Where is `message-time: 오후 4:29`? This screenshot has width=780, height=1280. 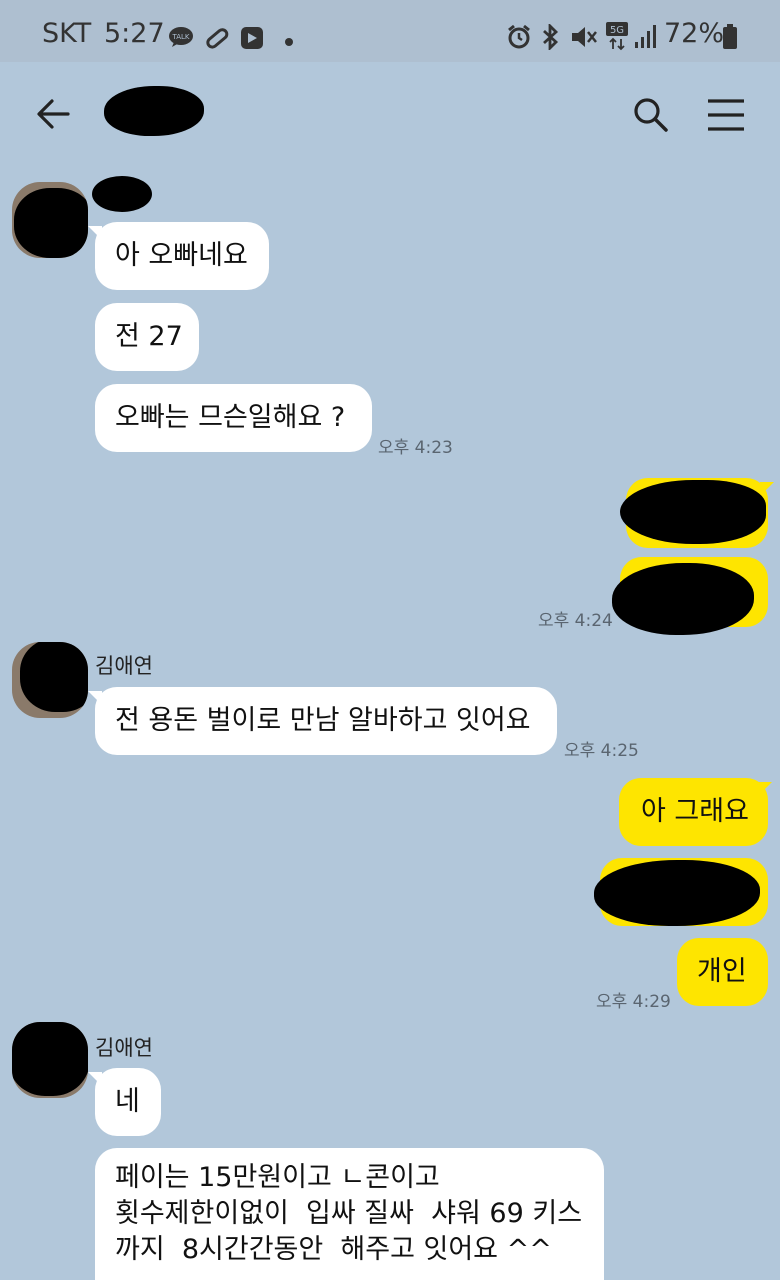
message-time: 오후 4:29 is located at coordinates (633, 1002).